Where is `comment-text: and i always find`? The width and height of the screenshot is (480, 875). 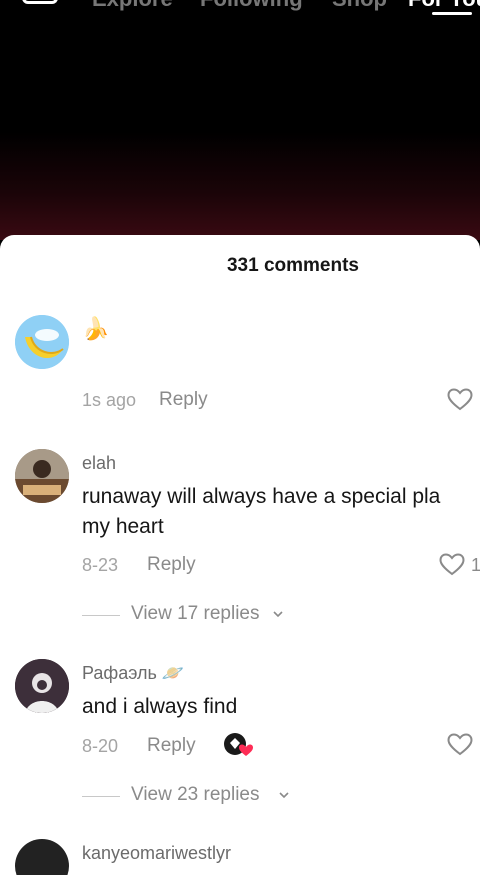
comment-text: and i always find is located at coordinates (160, 706).